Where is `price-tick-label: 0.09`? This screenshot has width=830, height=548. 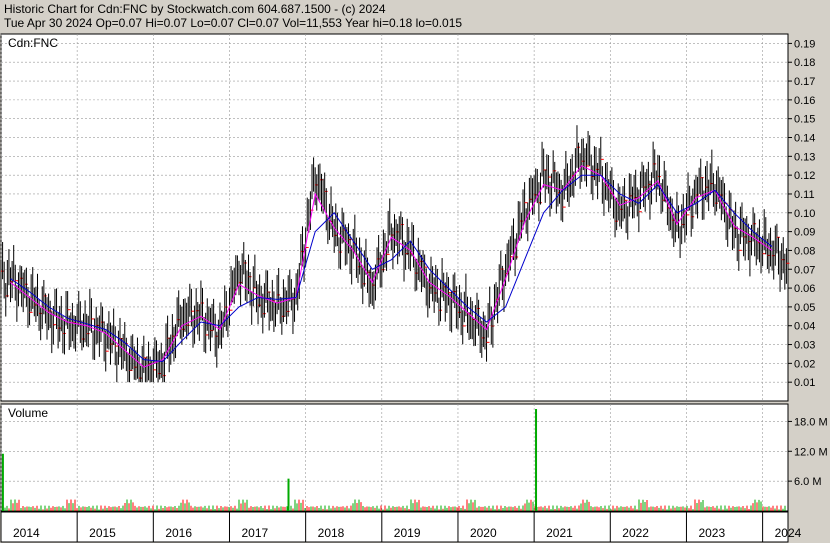
price-tick-label: 0.09 is located at coordinates (804, 233).